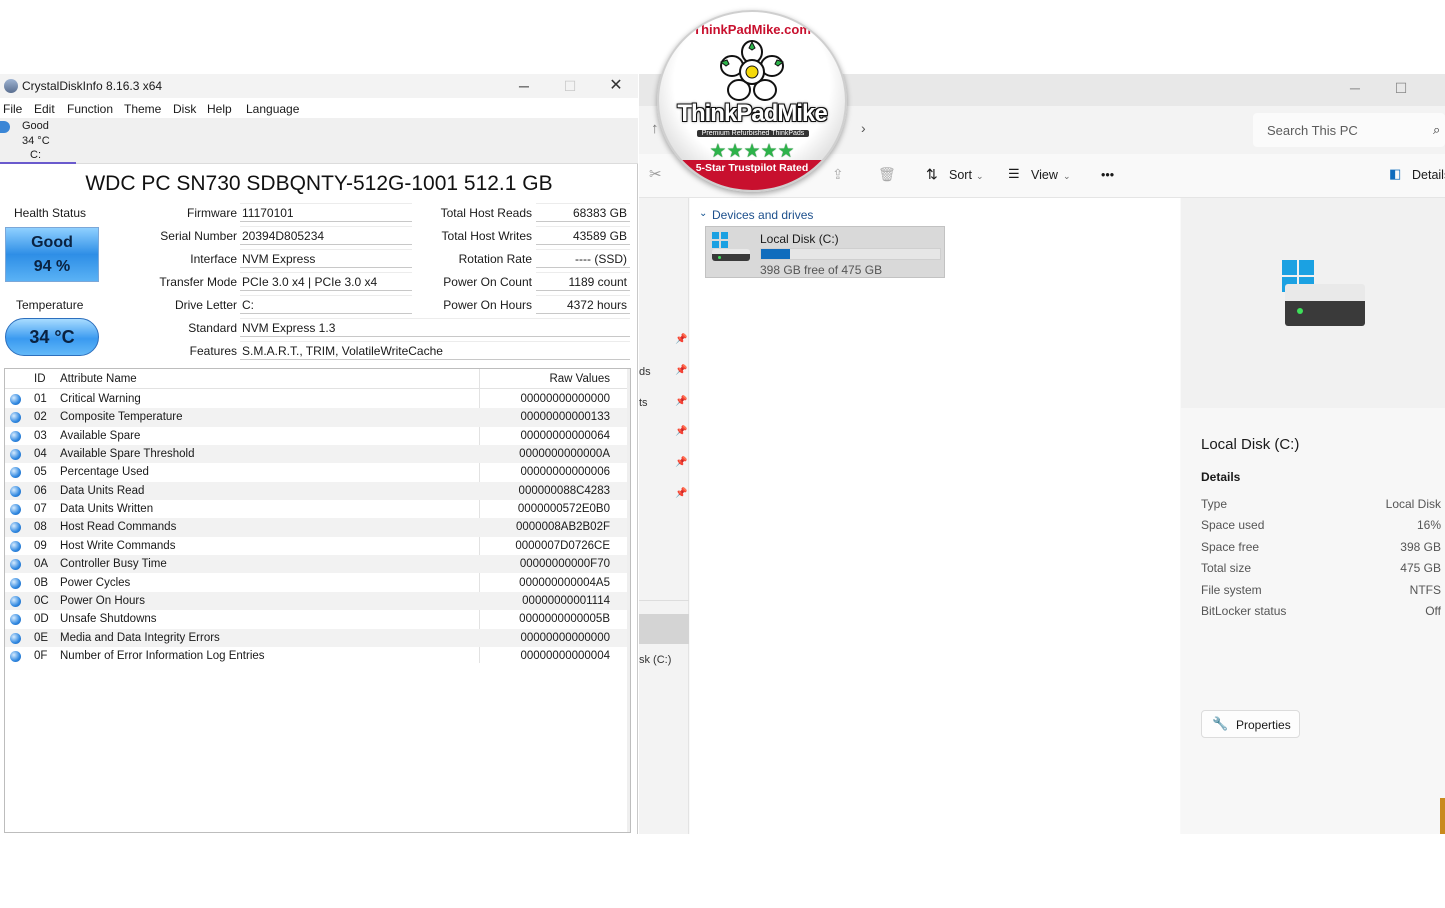 Image resolution: width=1445 pixels, height=908 pixels. I want to click on transfer-mode-label: Transfer Mode, so click(198, 282).